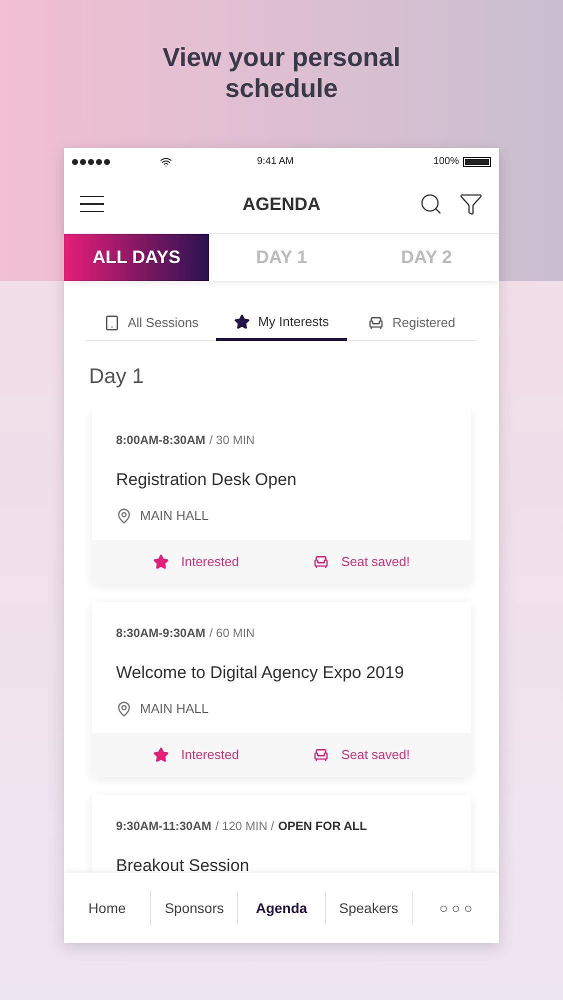 The height and width of the screenshot is (1000, 563). What do you see at coordinates (275, 162) in the screenshot?
I see `status-time: 9:41 AM` at bounding box center [275, 162].